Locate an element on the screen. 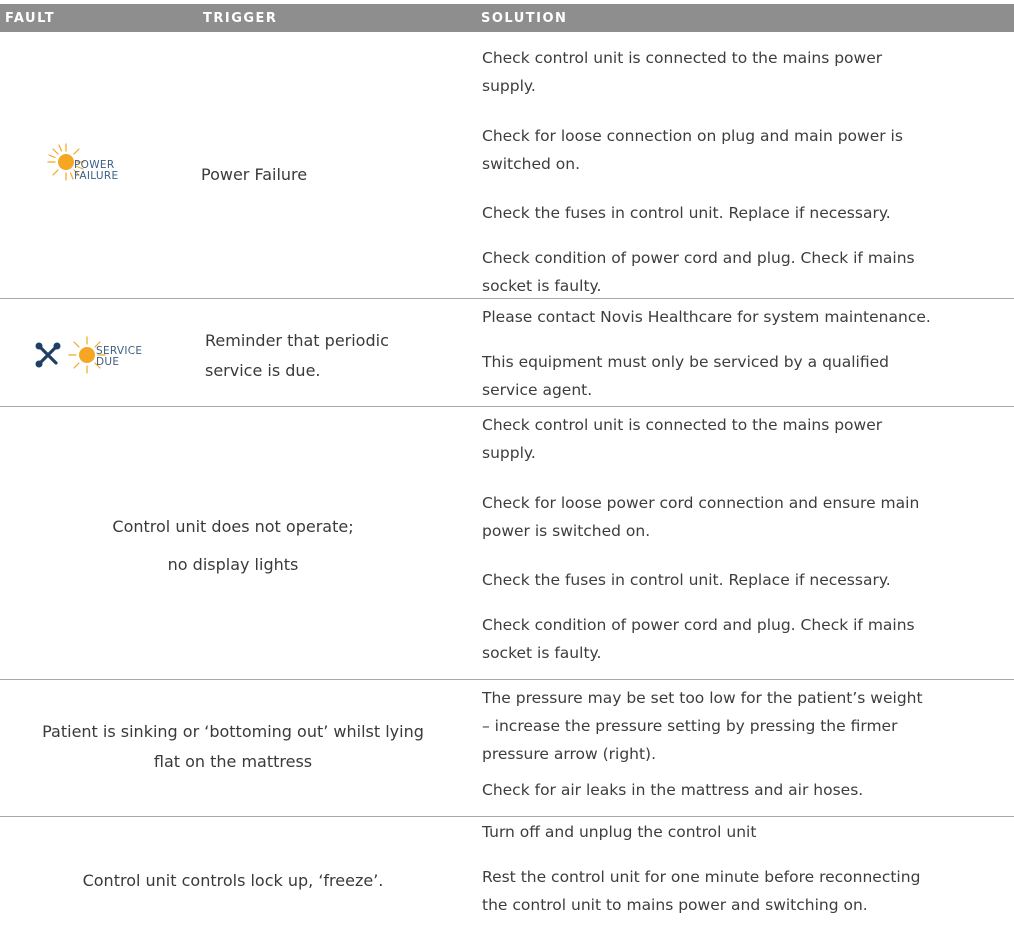  solution-item: Turn off and unplug the control unit is located at coordinates (619, 832).